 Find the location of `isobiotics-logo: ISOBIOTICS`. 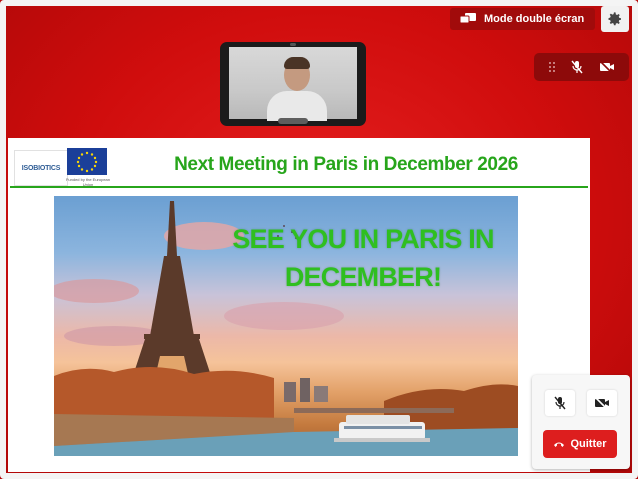

isobiotics-logo: ISOBIOTICS is located at coordinates (41, 168).